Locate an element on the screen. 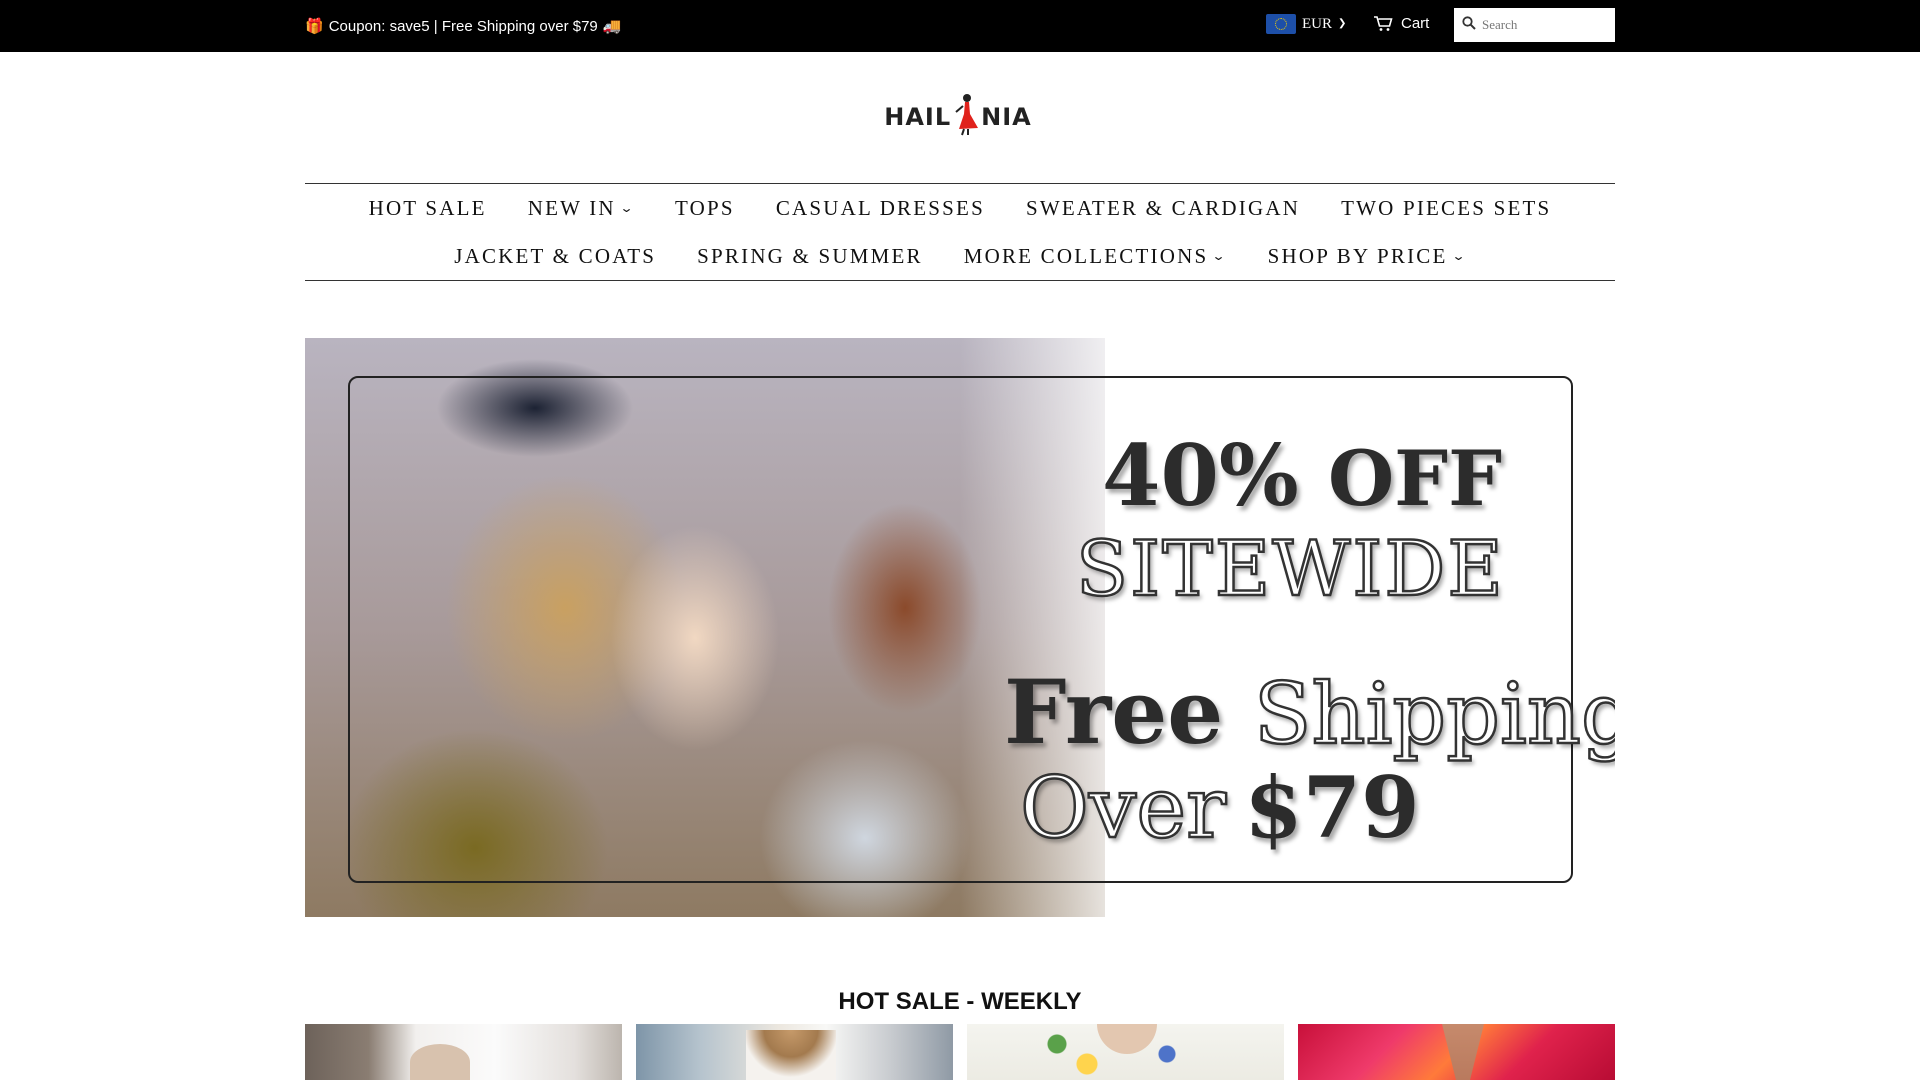 The image size is (1920, 1080). eu-flag-icon is located at coordinates (1281, 24).